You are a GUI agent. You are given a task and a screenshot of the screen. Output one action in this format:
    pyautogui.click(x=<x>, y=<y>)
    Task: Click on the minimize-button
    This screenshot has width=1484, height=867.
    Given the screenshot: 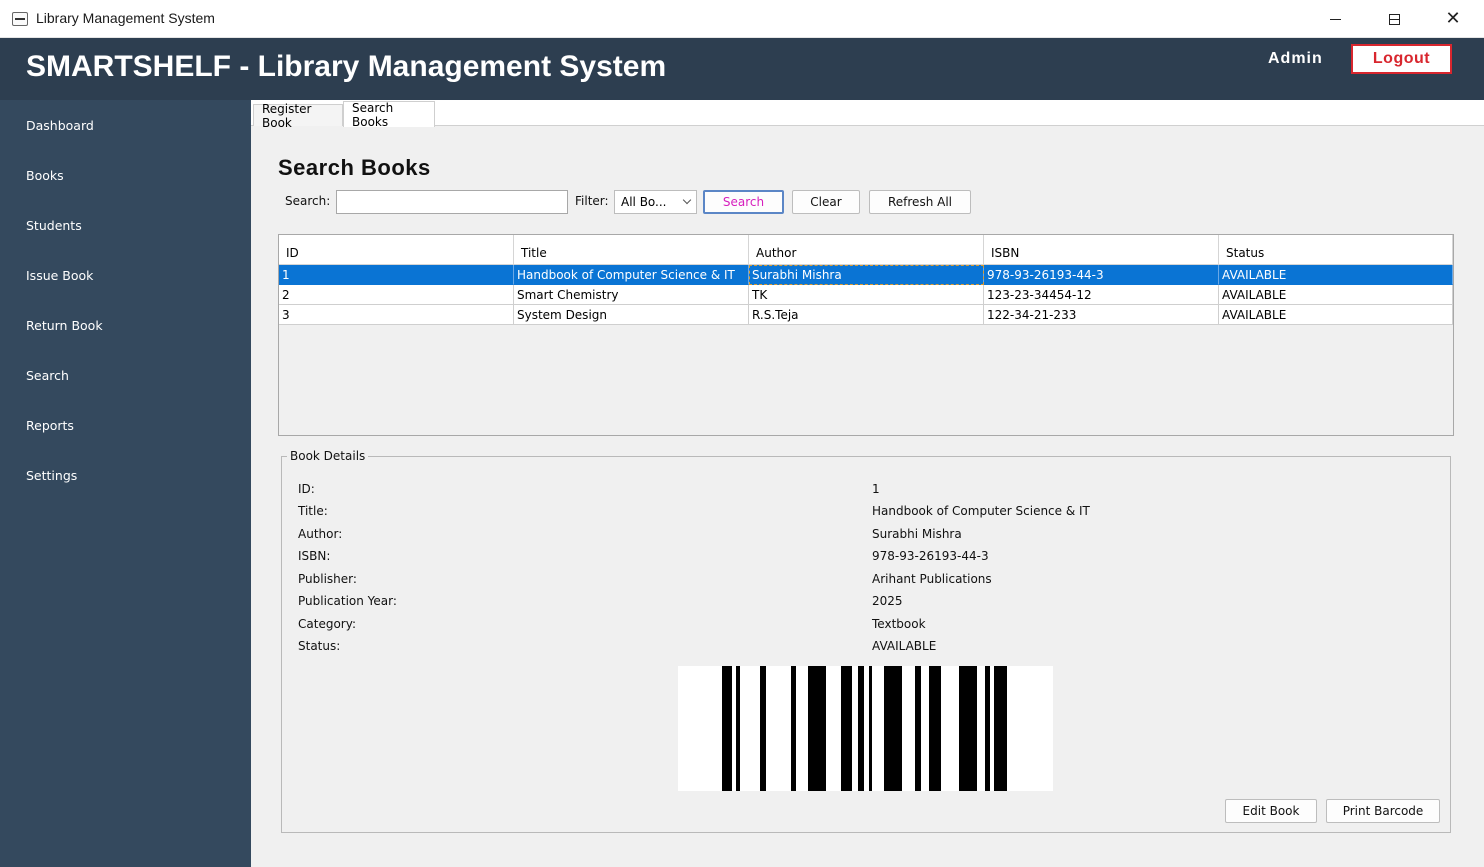 What is the action you would take?
    pyautogui.click(x=1335, y=19)
    